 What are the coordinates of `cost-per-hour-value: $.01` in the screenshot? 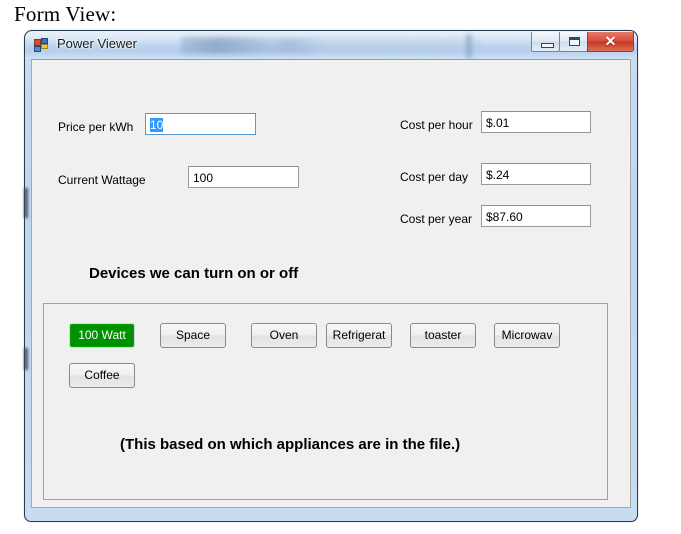 It's located at (498, 123).